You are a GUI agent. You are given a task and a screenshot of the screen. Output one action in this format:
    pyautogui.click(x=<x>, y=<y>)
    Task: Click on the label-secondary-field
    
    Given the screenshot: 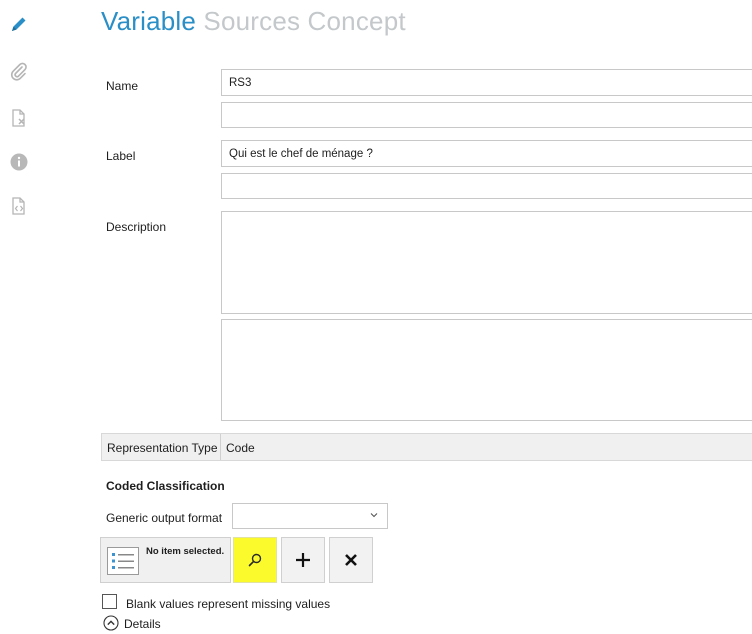 What is the action you would take?
    pyautogui.click(x=486, y=186)
    